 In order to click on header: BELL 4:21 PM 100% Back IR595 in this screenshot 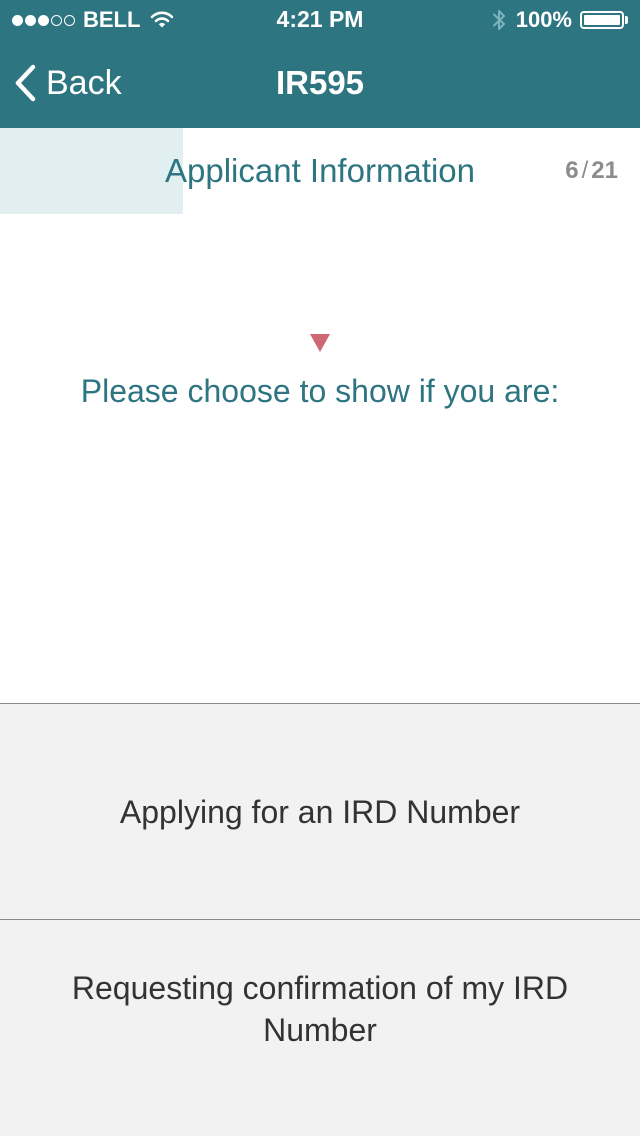, I will do `click(320, 64)`.